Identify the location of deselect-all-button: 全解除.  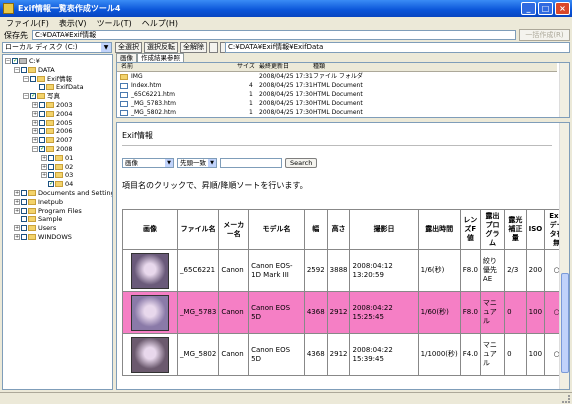
(193, 47).